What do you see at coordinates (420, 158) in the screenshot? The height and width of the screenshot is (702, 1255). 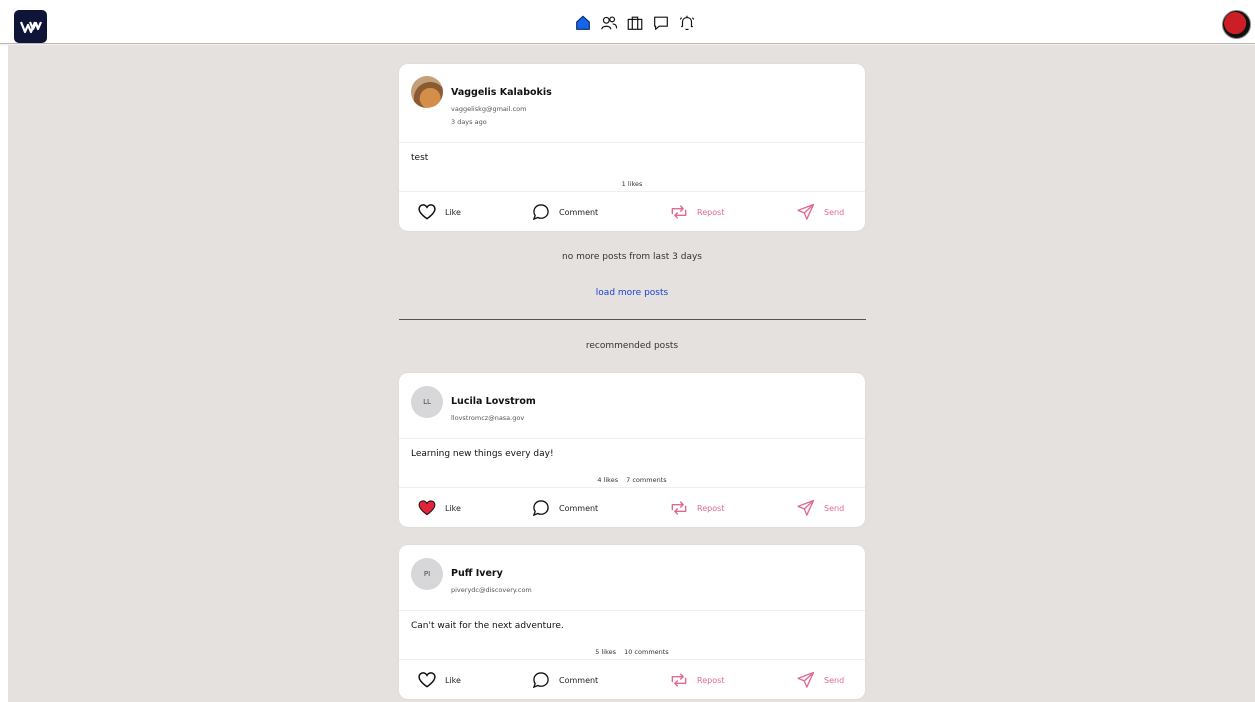 I see `post-text: test` at bounding box center [420, 158].